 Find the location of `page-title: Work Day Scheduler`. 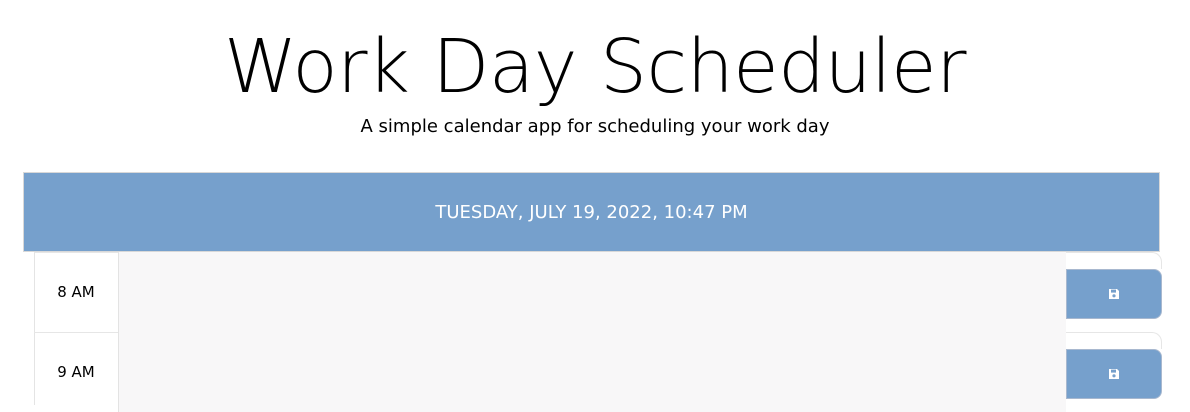

page-title: Work Day Scheduler is located at coordinates (595, 67).